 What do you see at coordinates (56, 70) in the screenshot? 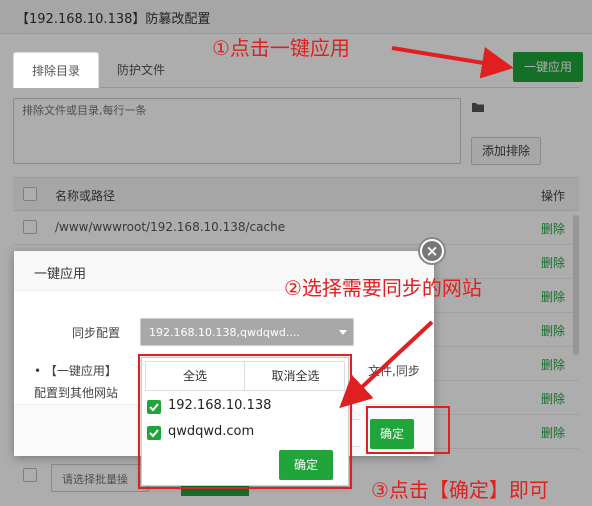
I see `tab-exclude-dirs: 排除目录` at bounding box center [56, 70].